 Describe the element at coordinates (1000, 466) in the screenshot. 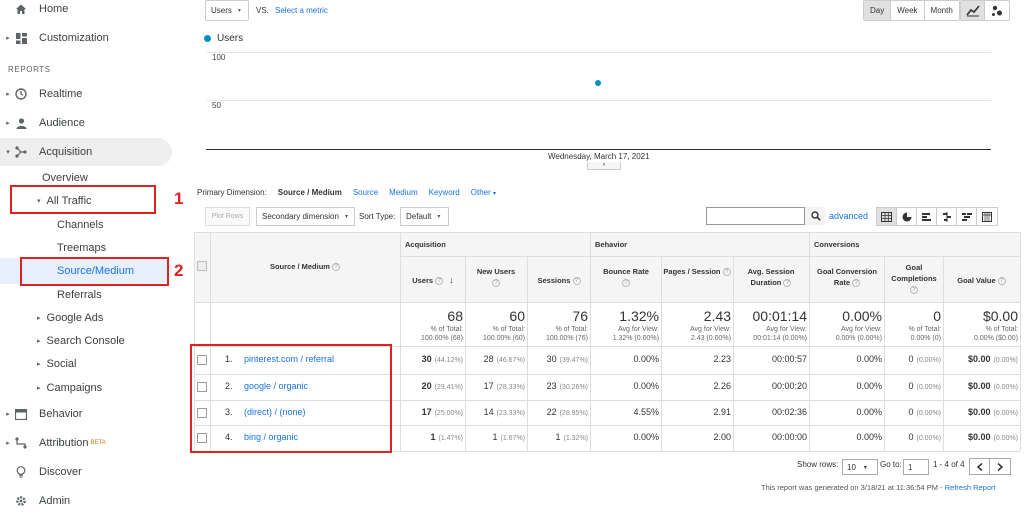

I see `next-page-button` at that location.